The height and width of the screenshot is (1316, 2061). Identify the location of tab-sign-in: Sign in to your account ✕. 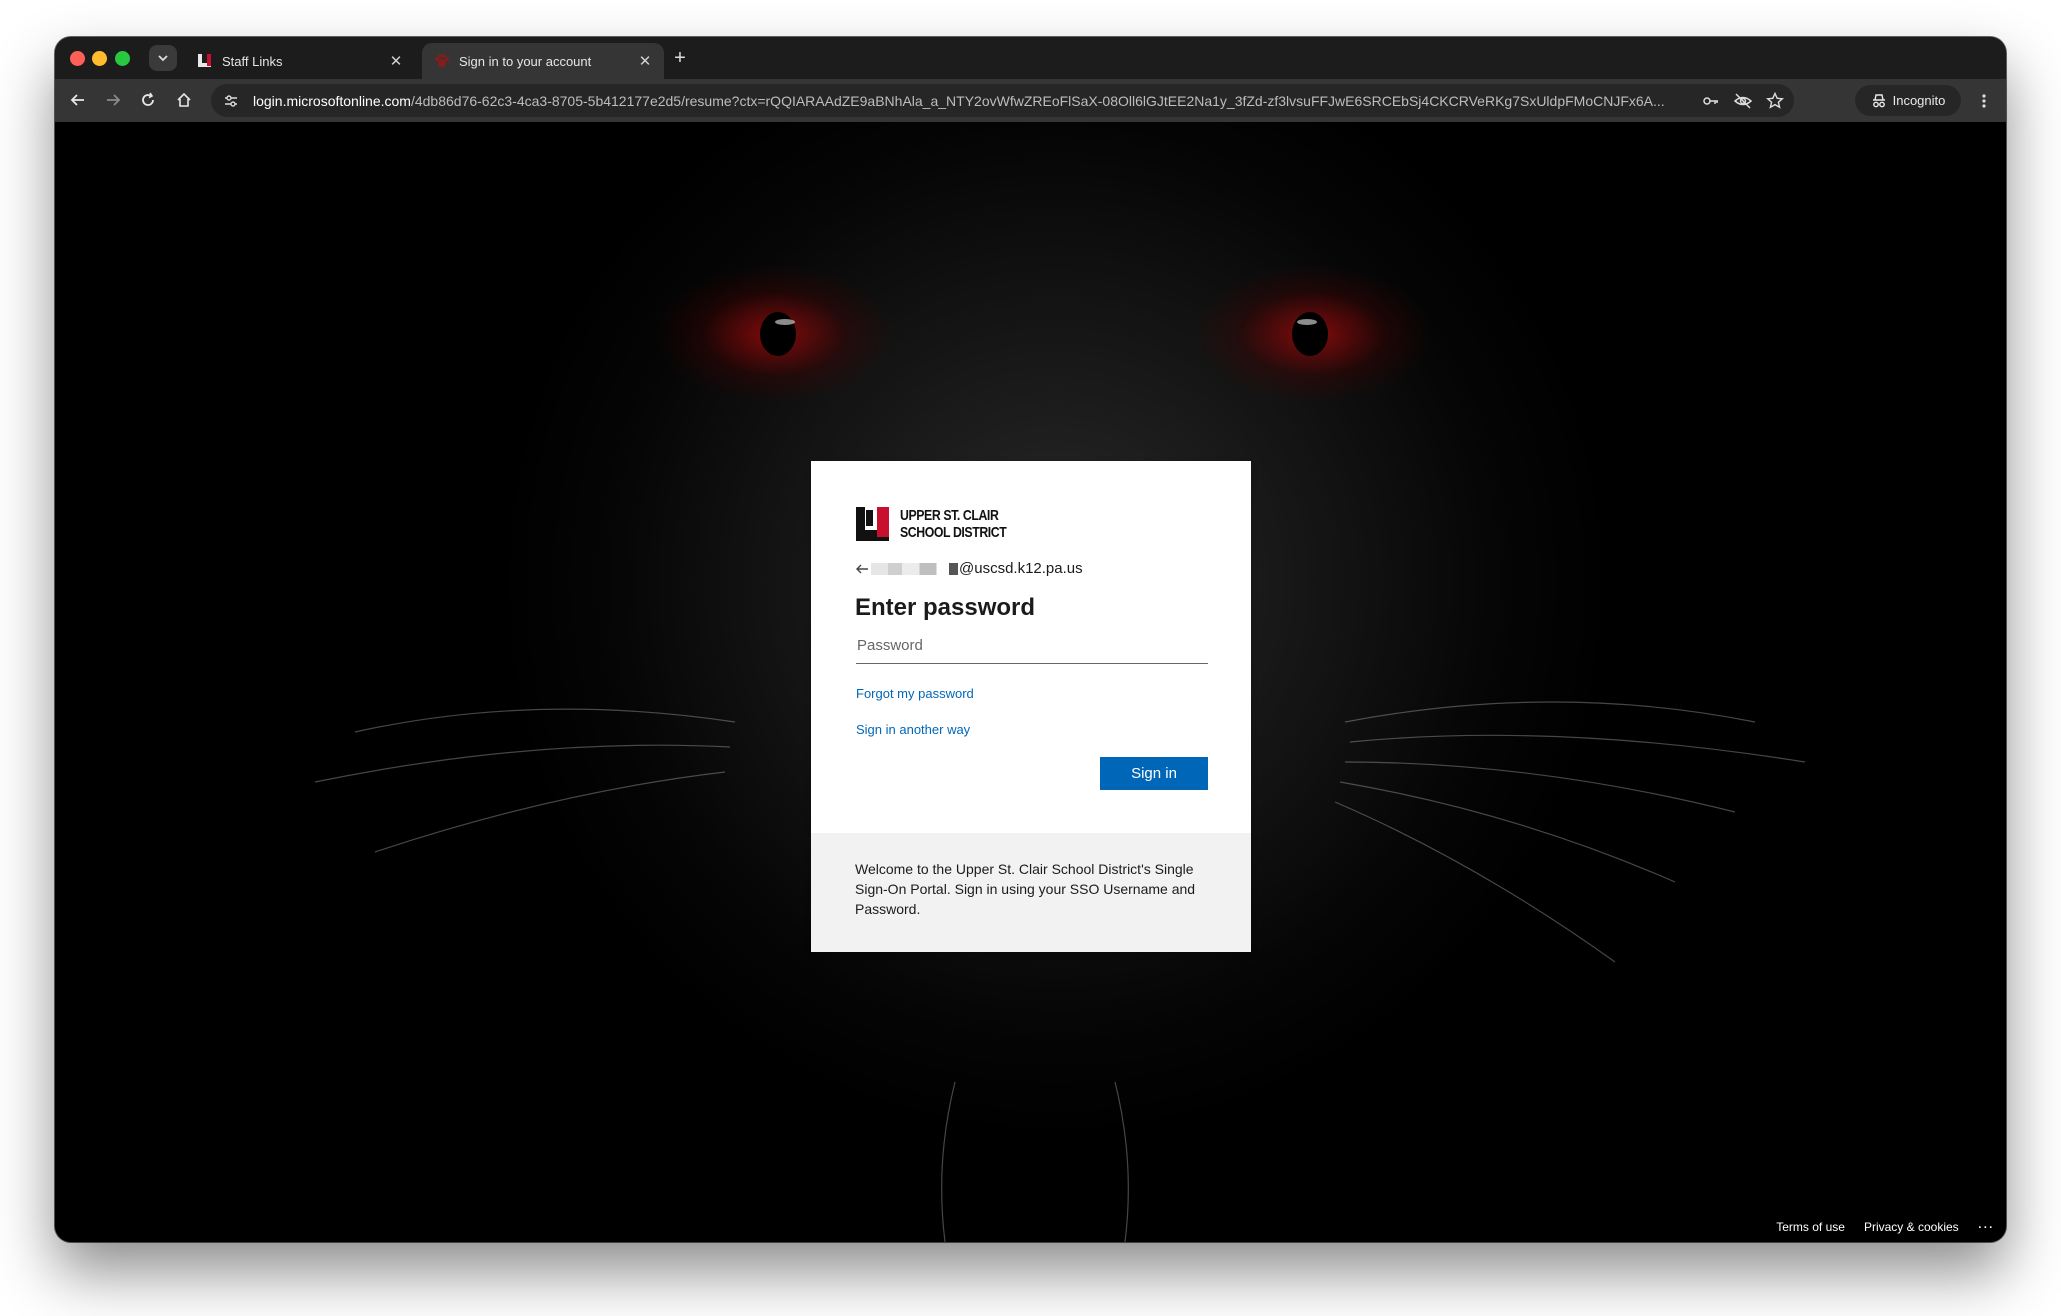
(543, 61).